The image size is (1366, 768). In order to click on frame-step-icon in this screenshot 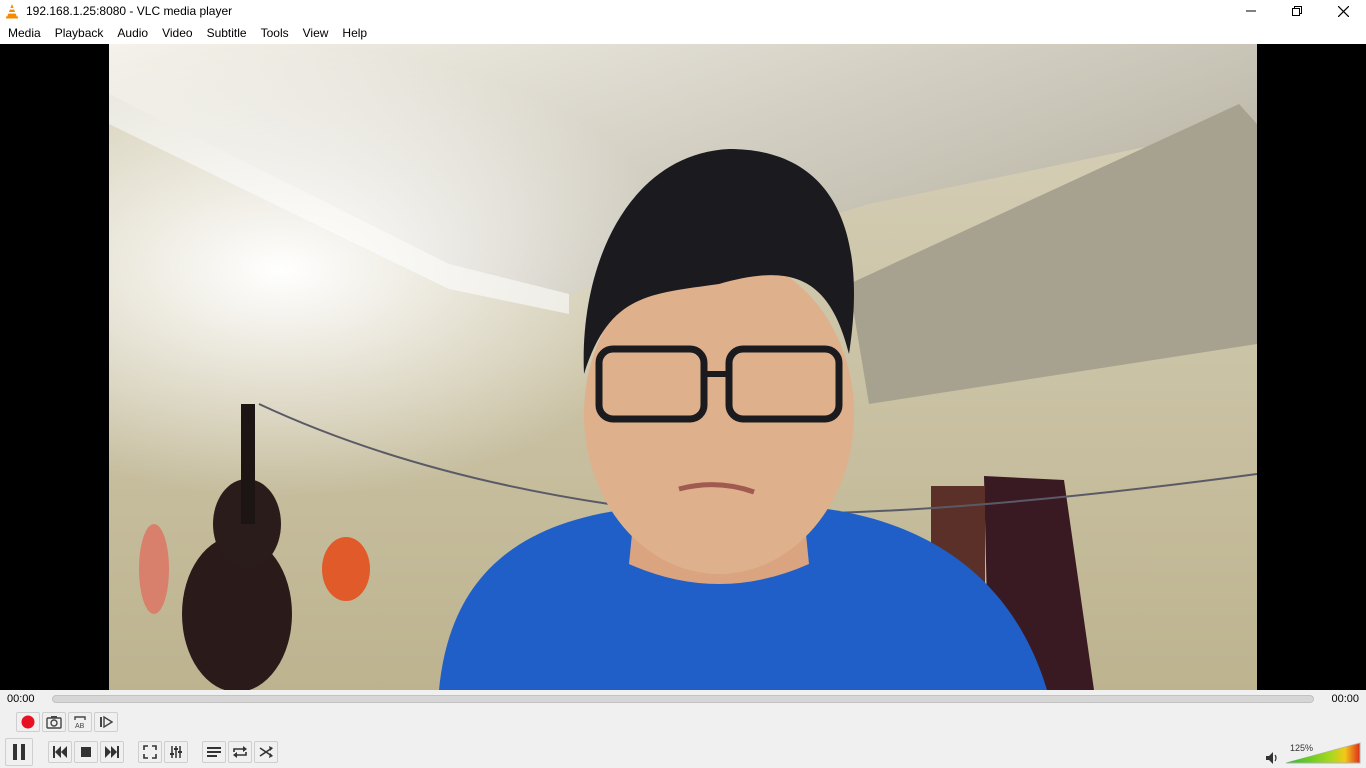, I will do `click(106, 722)`.